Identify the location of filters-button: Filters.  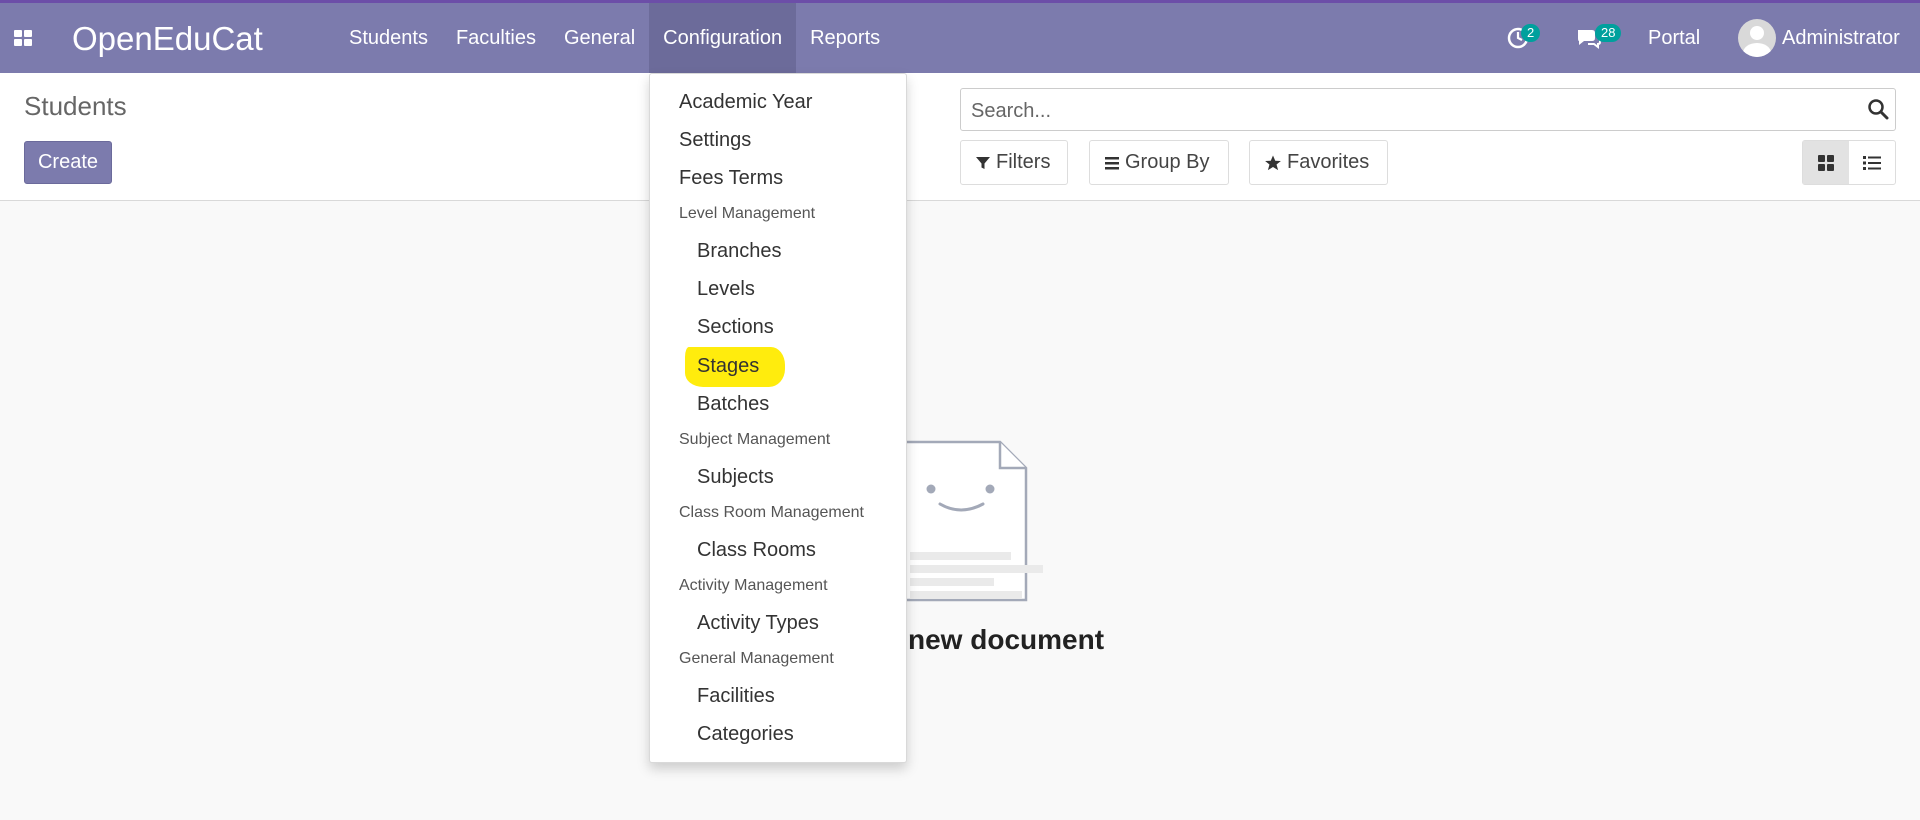
(1014, 162).